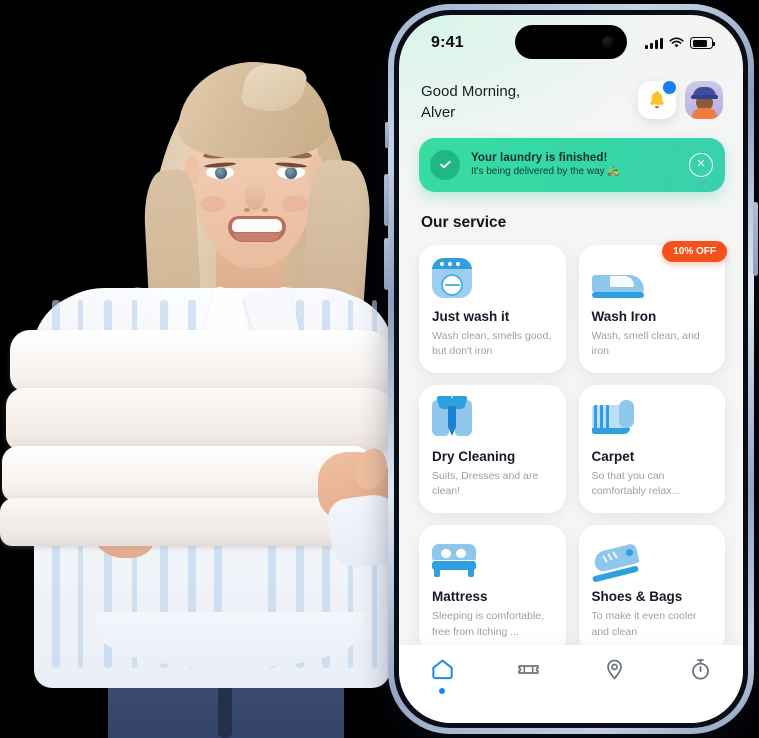  Describe the element at coordinates (454, 561) in the screenshot. I see `mattress-bed-icon` at that location.